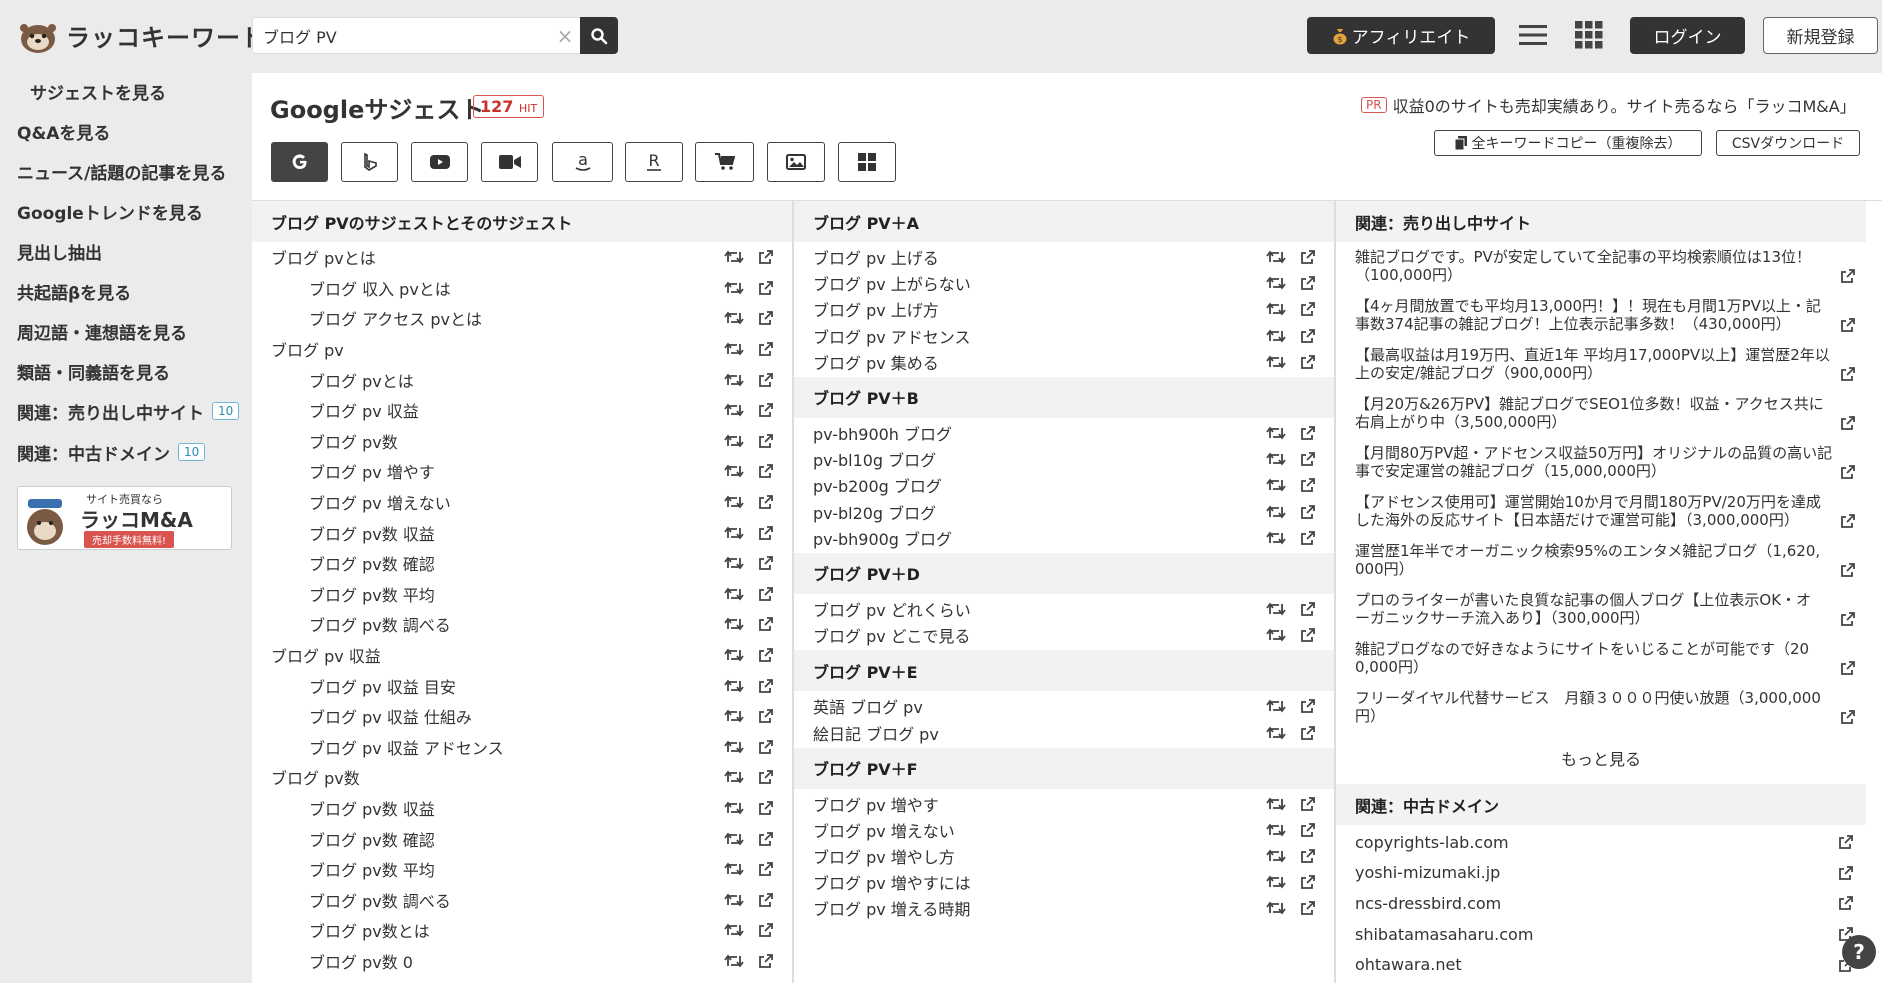  Describe the element at coordinates (111, 452) in the screenshot. I see `sidebar-item-used-domains: 関連：中古ドメイン 10` at that location.